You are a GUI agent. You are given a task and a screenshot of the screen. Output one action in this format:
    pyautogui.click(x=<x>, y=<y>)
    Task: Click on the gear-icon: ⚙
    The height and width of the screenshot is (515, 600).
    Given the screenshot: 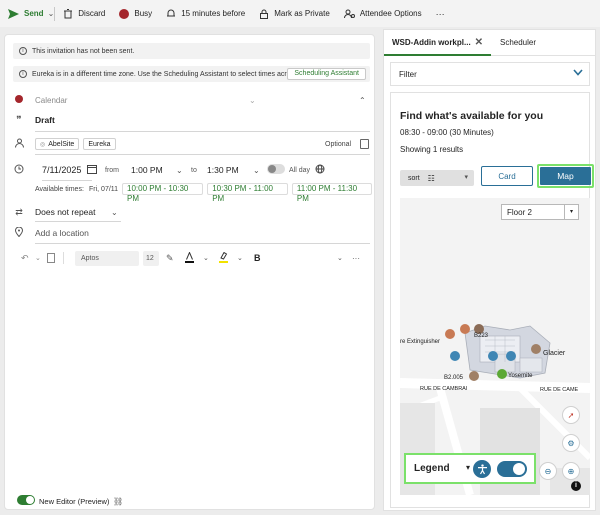 What is the action you would take?
    pyautogui.click(x=571, y=443)
    